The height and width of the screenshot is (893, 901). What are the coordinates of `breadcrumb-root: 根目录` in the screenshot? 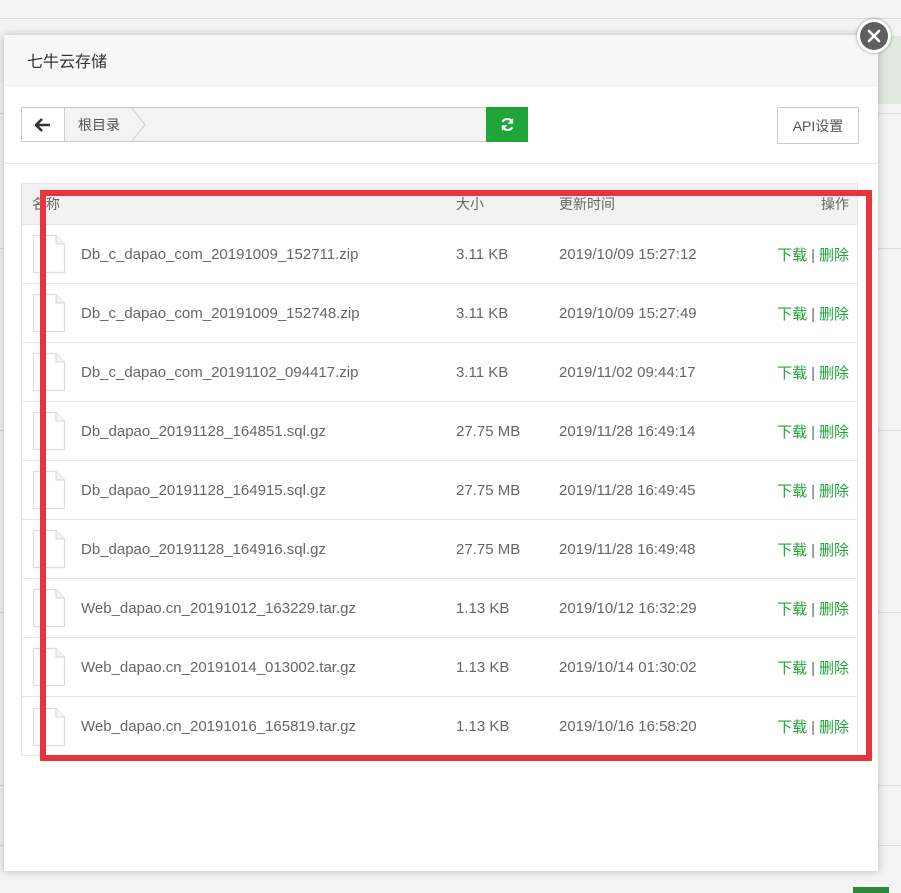 It's located at (105, 124).